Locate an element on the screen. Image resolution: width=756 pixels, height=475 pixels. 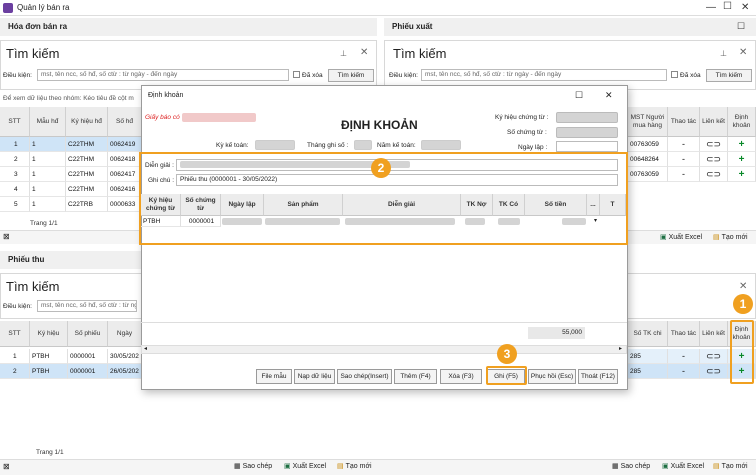
export-excel-left: ▣ Xuất Excel is located at coordinates (305, 466).